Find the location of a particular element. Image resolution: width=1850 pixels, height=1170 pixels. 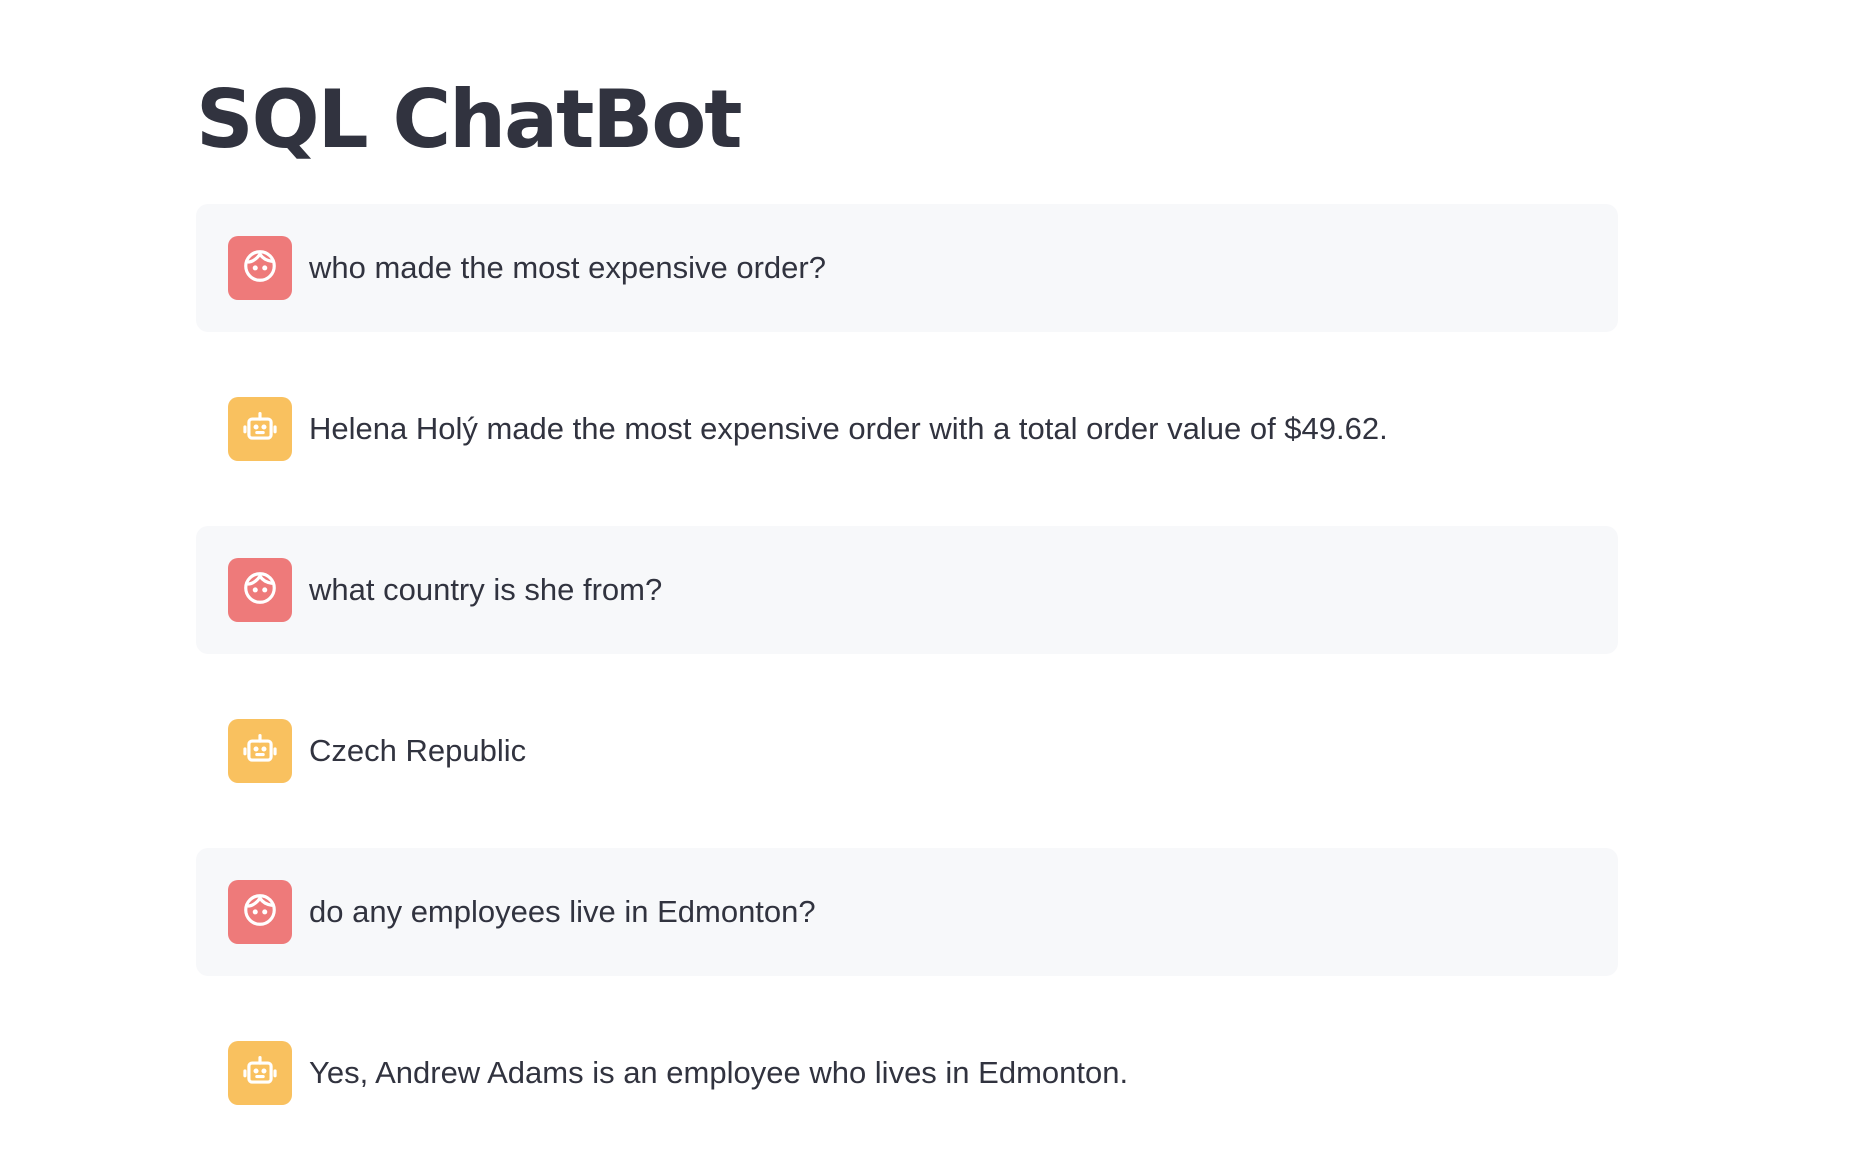

page-title: SQL ChatBot is located at coordinates (469, 119).